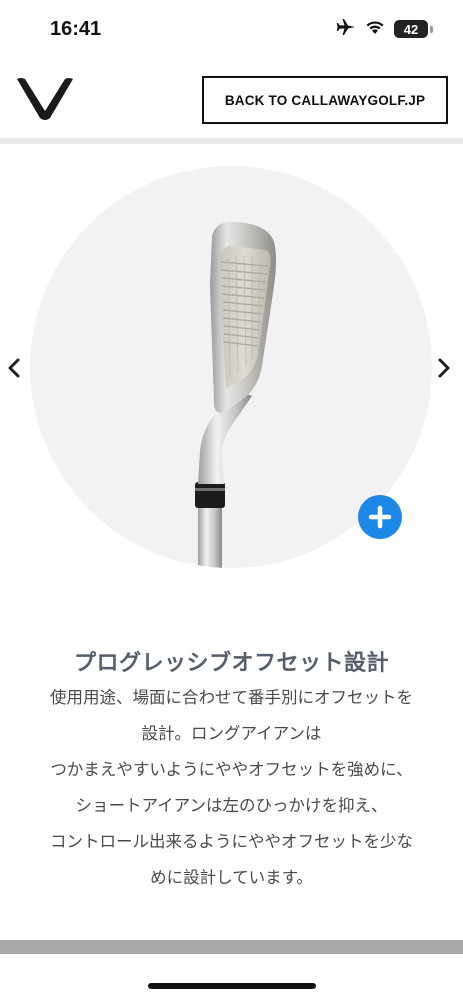 This screenshot has height=1000, width=463. Describe the element at coordinates (431, 29) in the screenshot. I see `battery-tip` at that location.